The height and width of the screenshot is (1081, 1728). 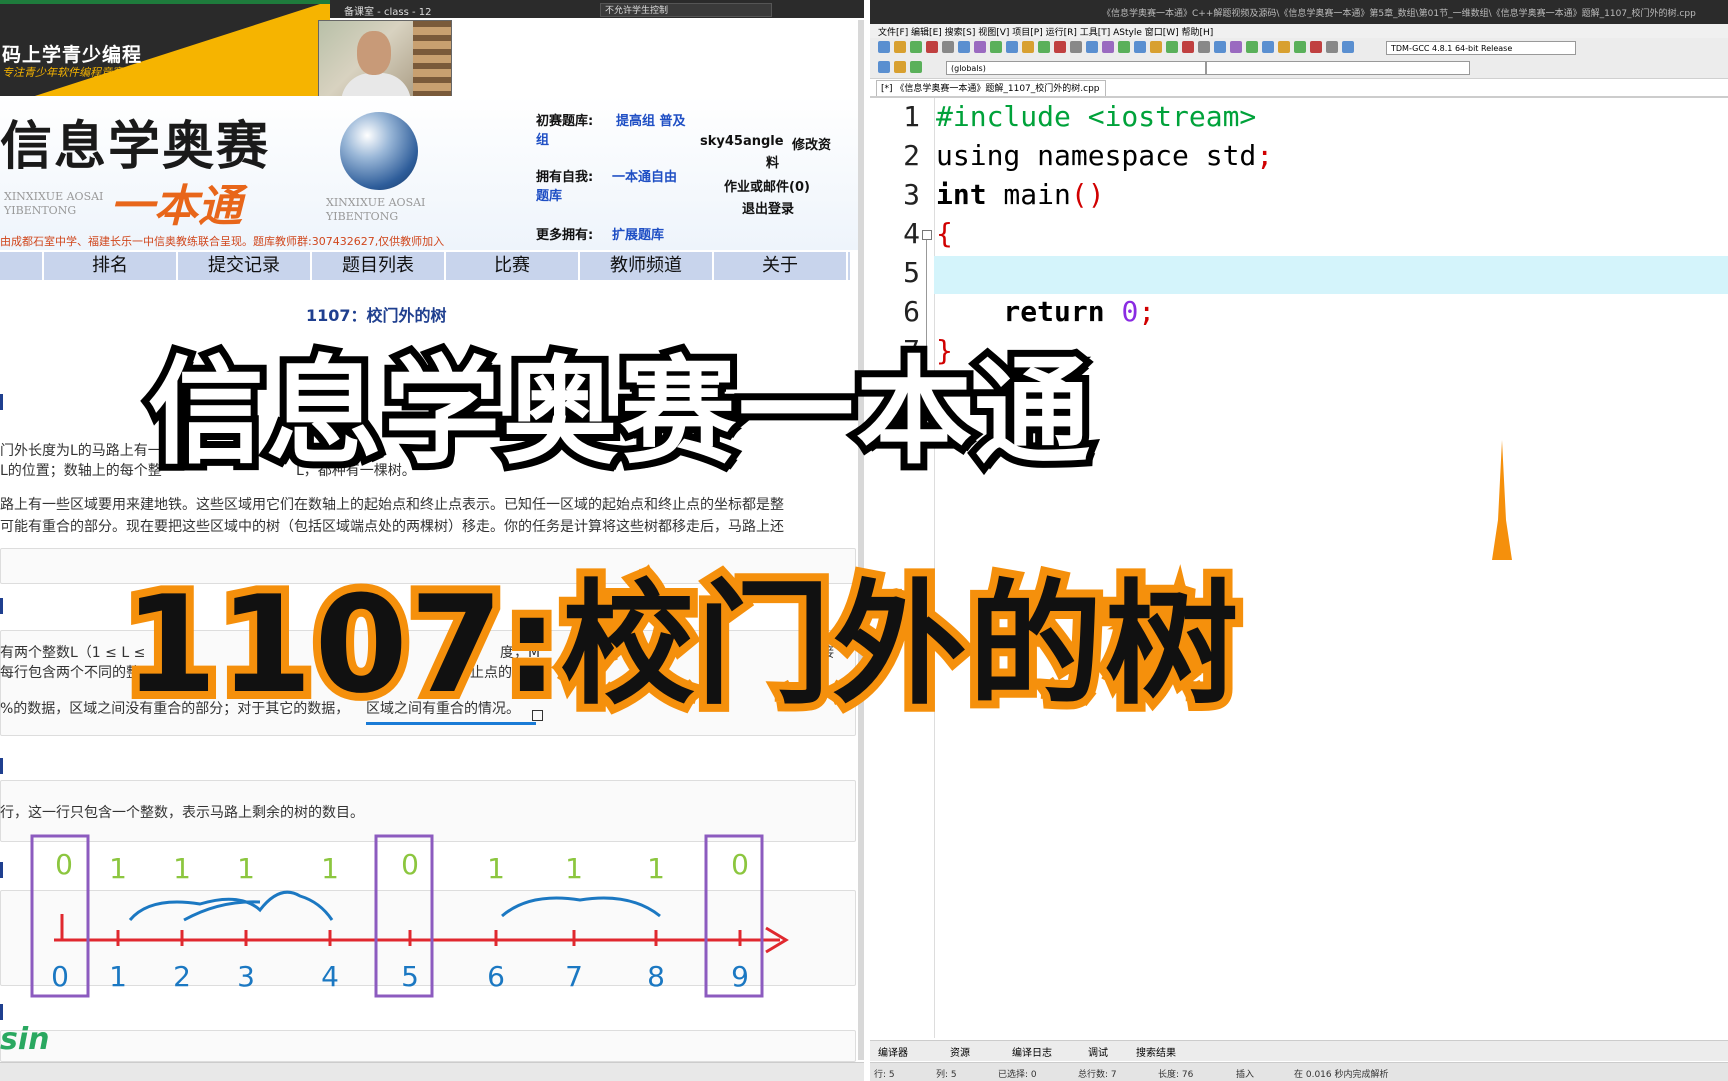 What do you see at coordinates (62, 72) in the screenshot?
I see `banner-logo-subtitle: 专注青少年软件编程竞赛` at bounding box center [62, 72].